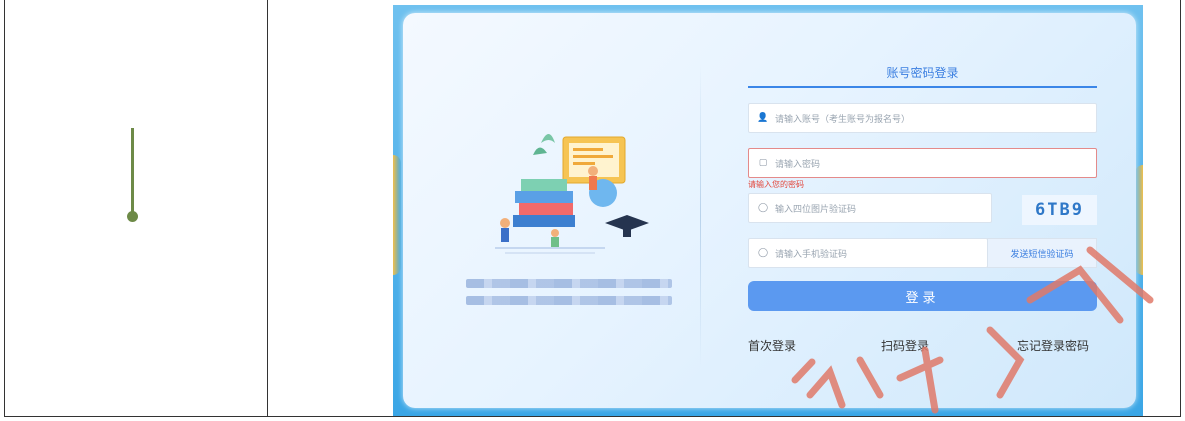 The image size is (1185, 421). What do you see at coordinates (132, 216) in the screenshot?
I see `pin-head` at bounding box center [132, 216].